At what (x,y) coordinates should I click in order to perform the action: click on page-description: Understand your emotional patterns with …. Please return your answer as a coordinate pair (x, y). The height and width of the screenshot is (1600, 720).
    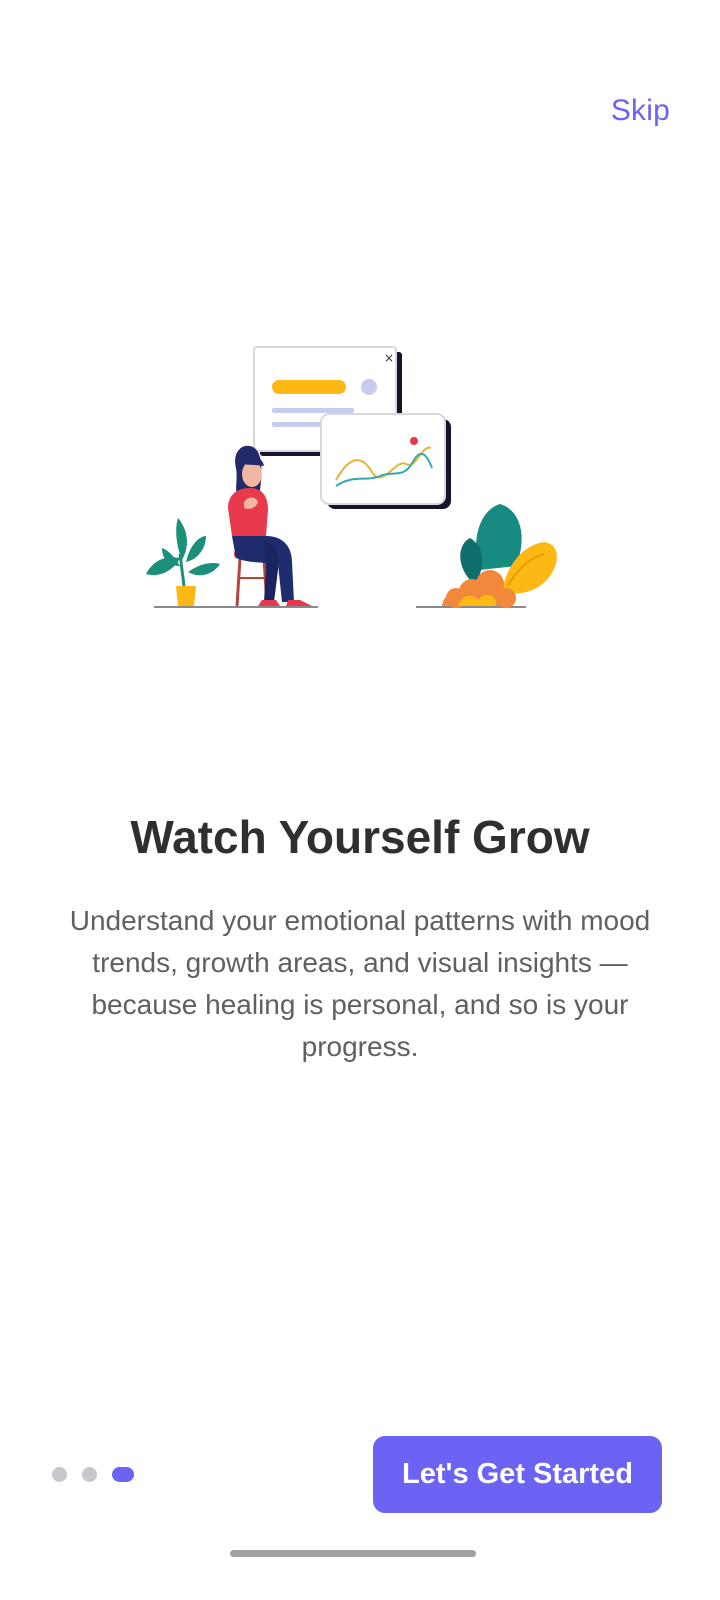
    Looking at the image, I should click on (360, 983).